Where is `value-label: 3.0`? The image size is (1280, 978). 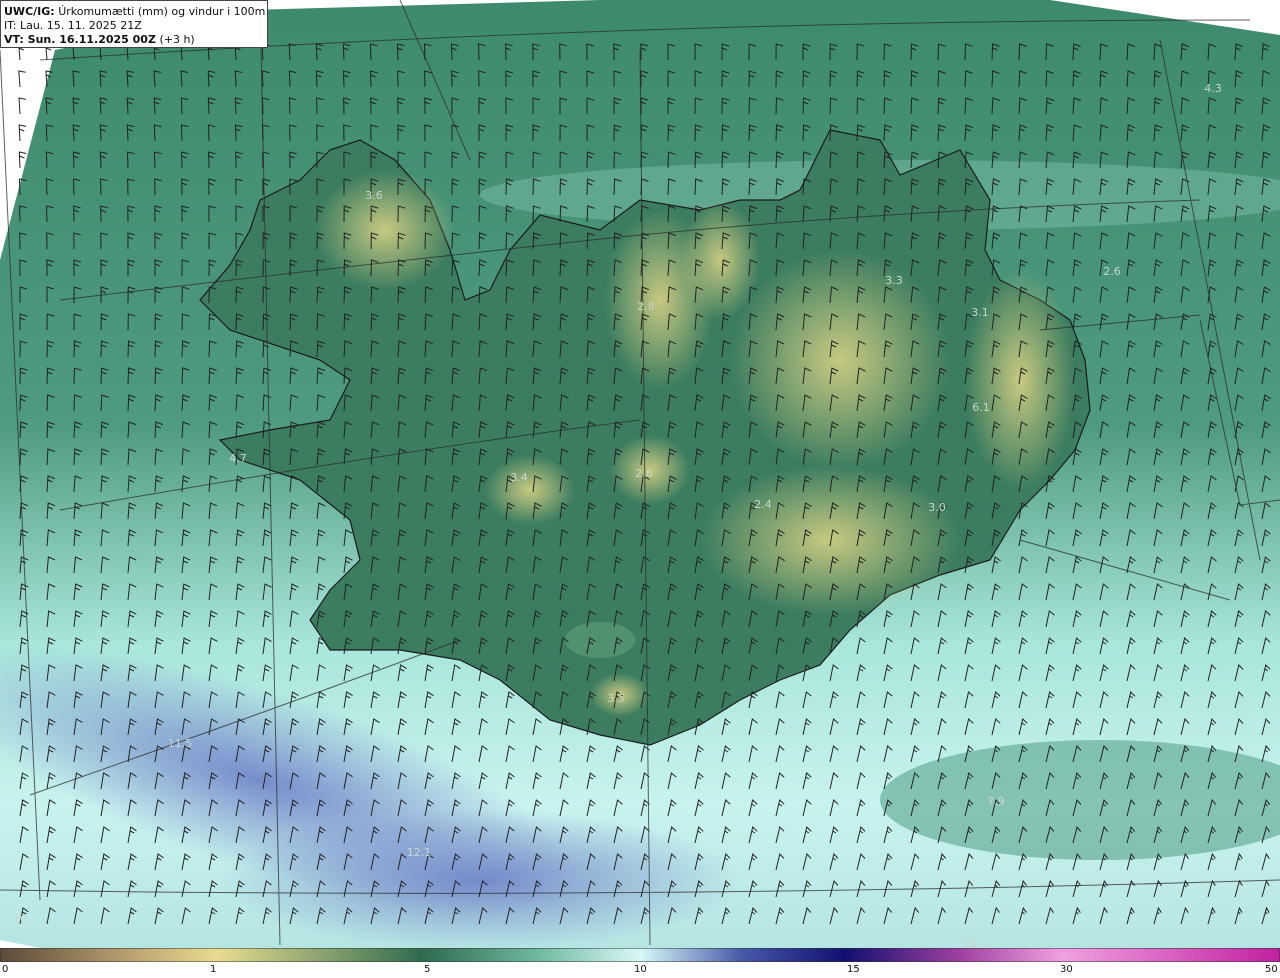 value-label: 3.0 is located at coordinates (937, 507).